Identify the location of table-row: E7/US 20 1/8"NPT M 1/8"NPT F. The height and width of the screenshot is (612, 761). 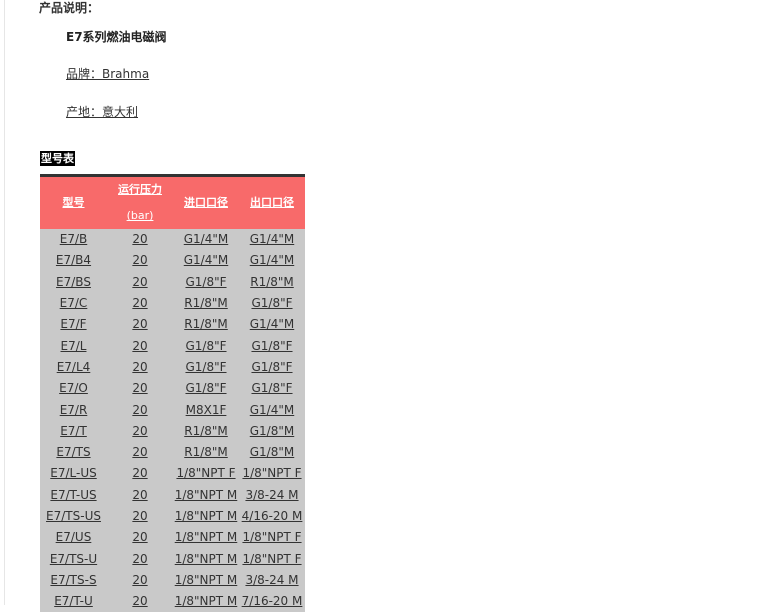
(172, 537).